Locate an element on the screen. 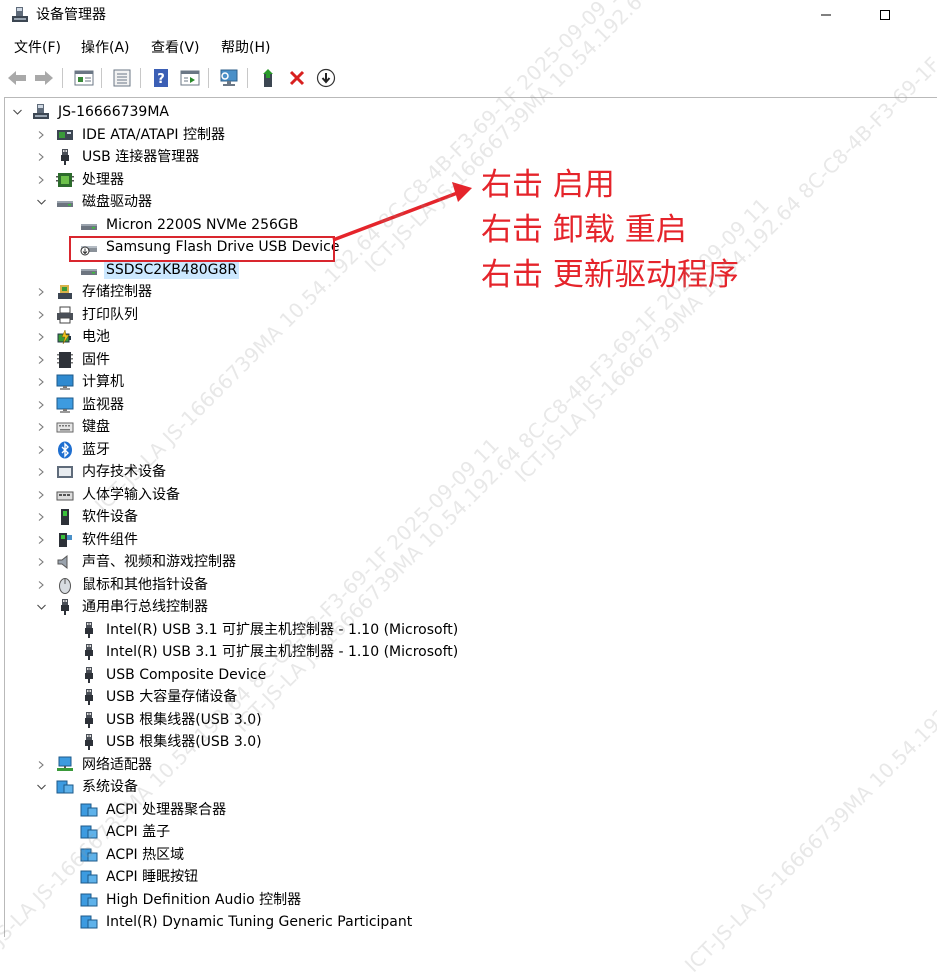 The width and height of the screenshot is (937, 977). tree-category: 处理器 is located at coordinates (91, 180).